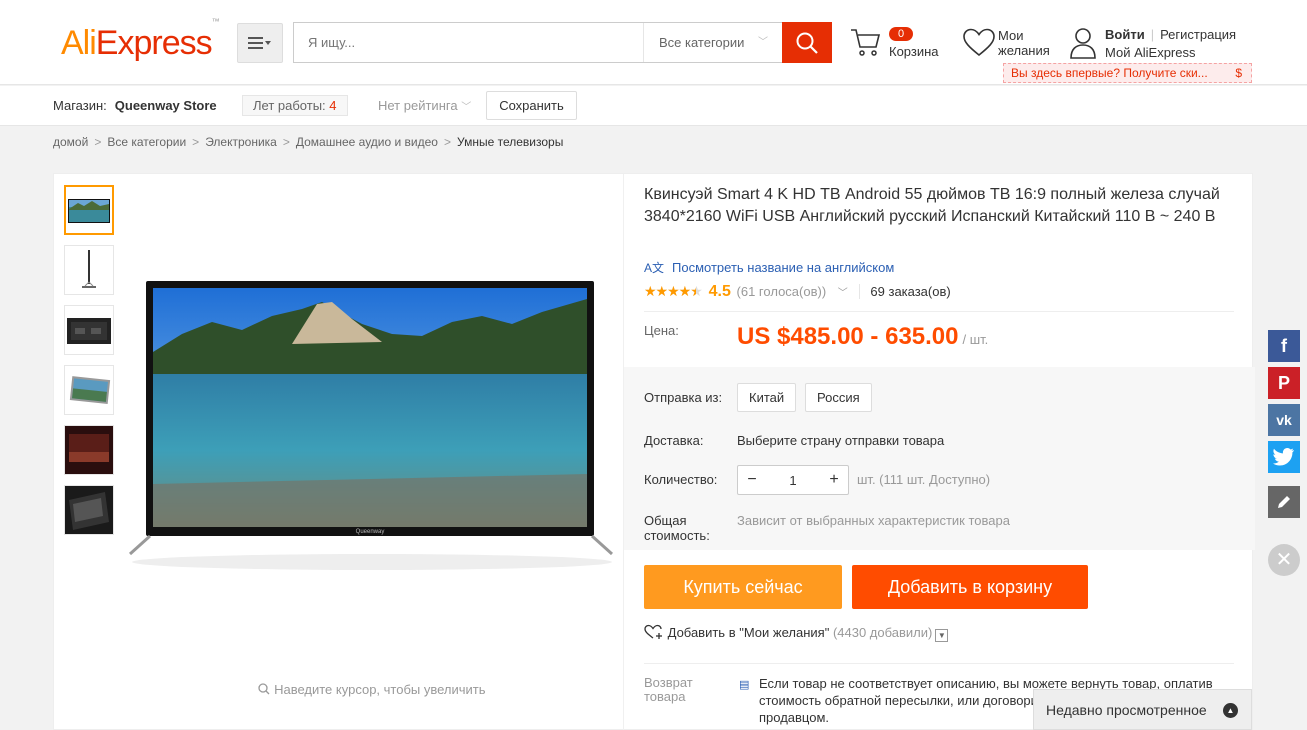 The height and width of the screenshot is (730, 1307). I want to click on delivery-value: Выберите страну отправки товара, so click(841, 440).